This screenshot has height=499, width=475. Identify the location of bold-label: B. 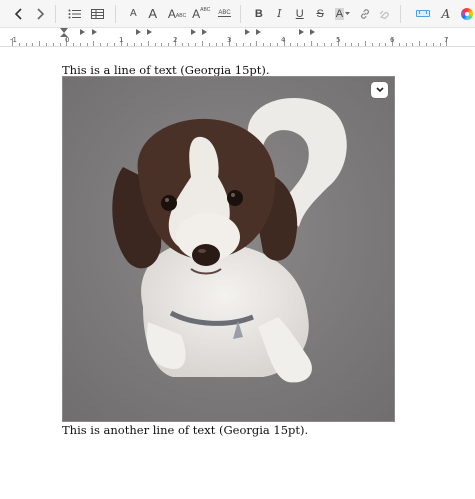
(258, 13).